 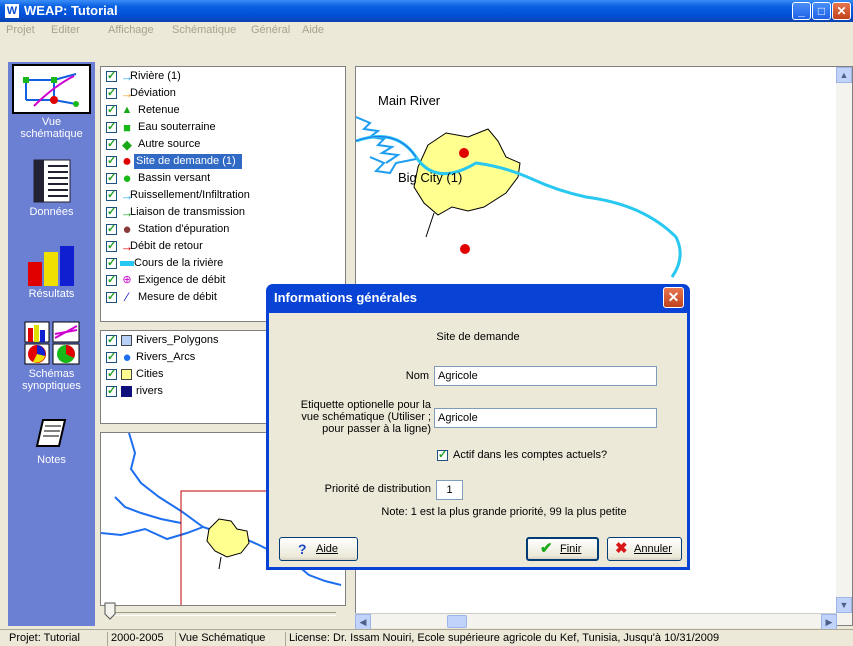 What do you see at coordinates (51, 122) in the screenshot?
I see `sidebar-label: Vue` at bounding box center [51, 122].